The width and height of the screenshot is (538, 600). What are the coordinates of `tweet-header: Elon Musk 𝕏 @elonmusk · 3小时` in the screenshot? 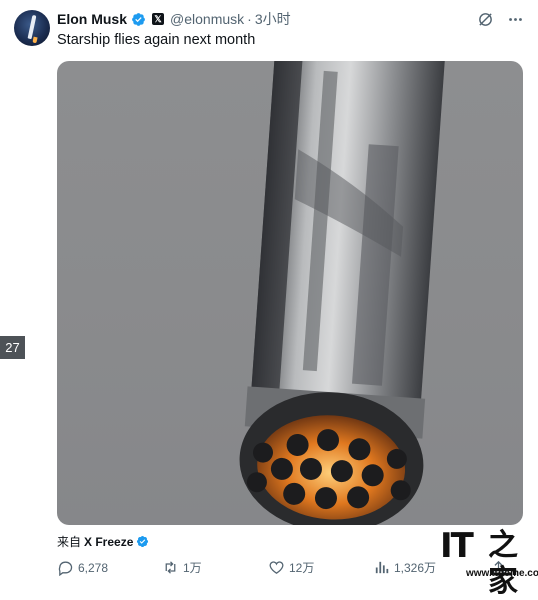 It's located at (174, 19).